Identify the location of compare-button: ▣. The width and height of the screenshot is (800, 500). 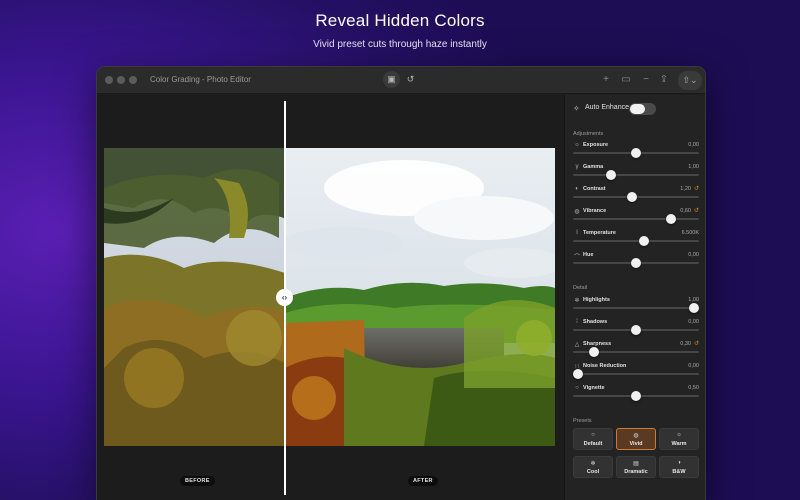
(391, 79).